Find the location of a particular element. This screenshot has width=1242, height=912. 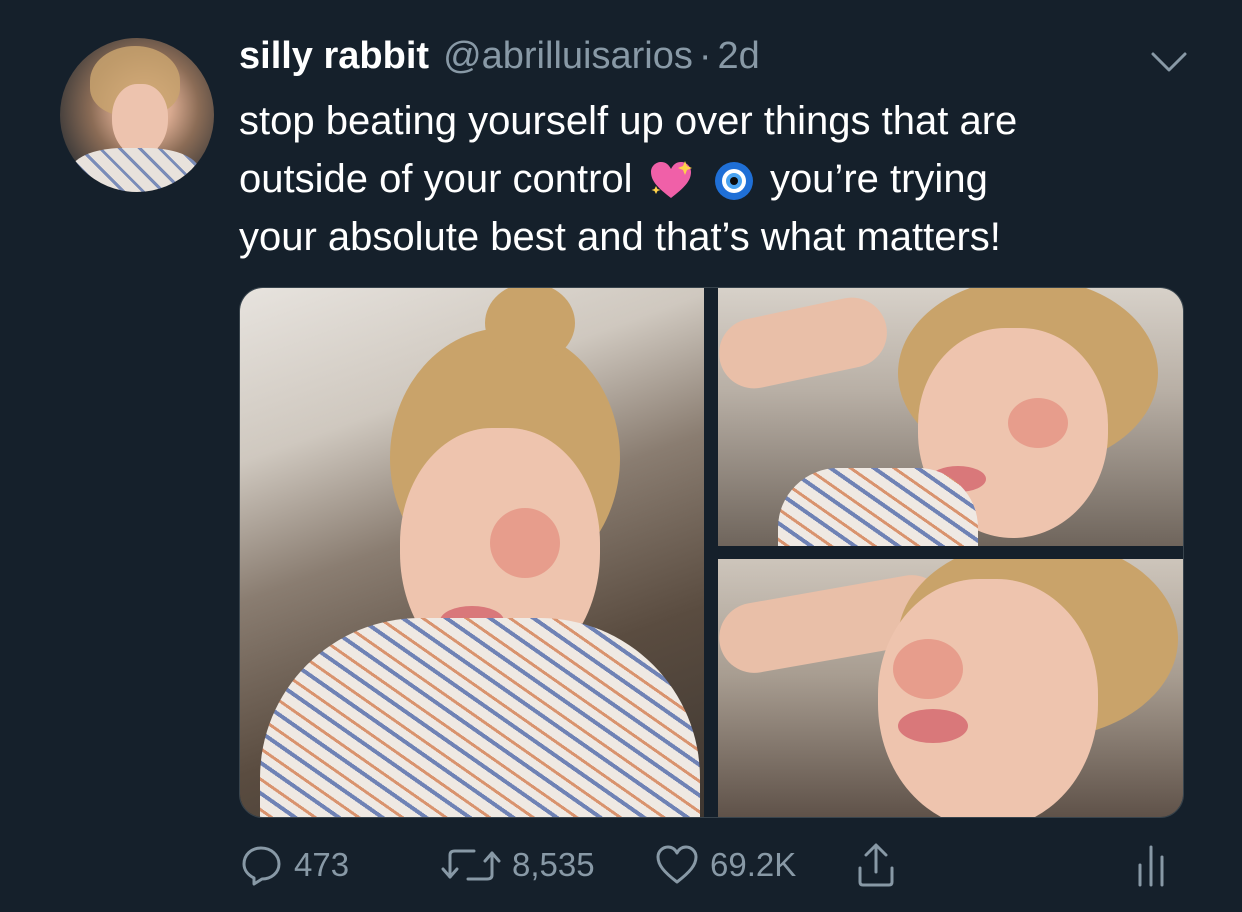

tweet-text-line-2-start: outside of your control is located at coordinates (436, 179).